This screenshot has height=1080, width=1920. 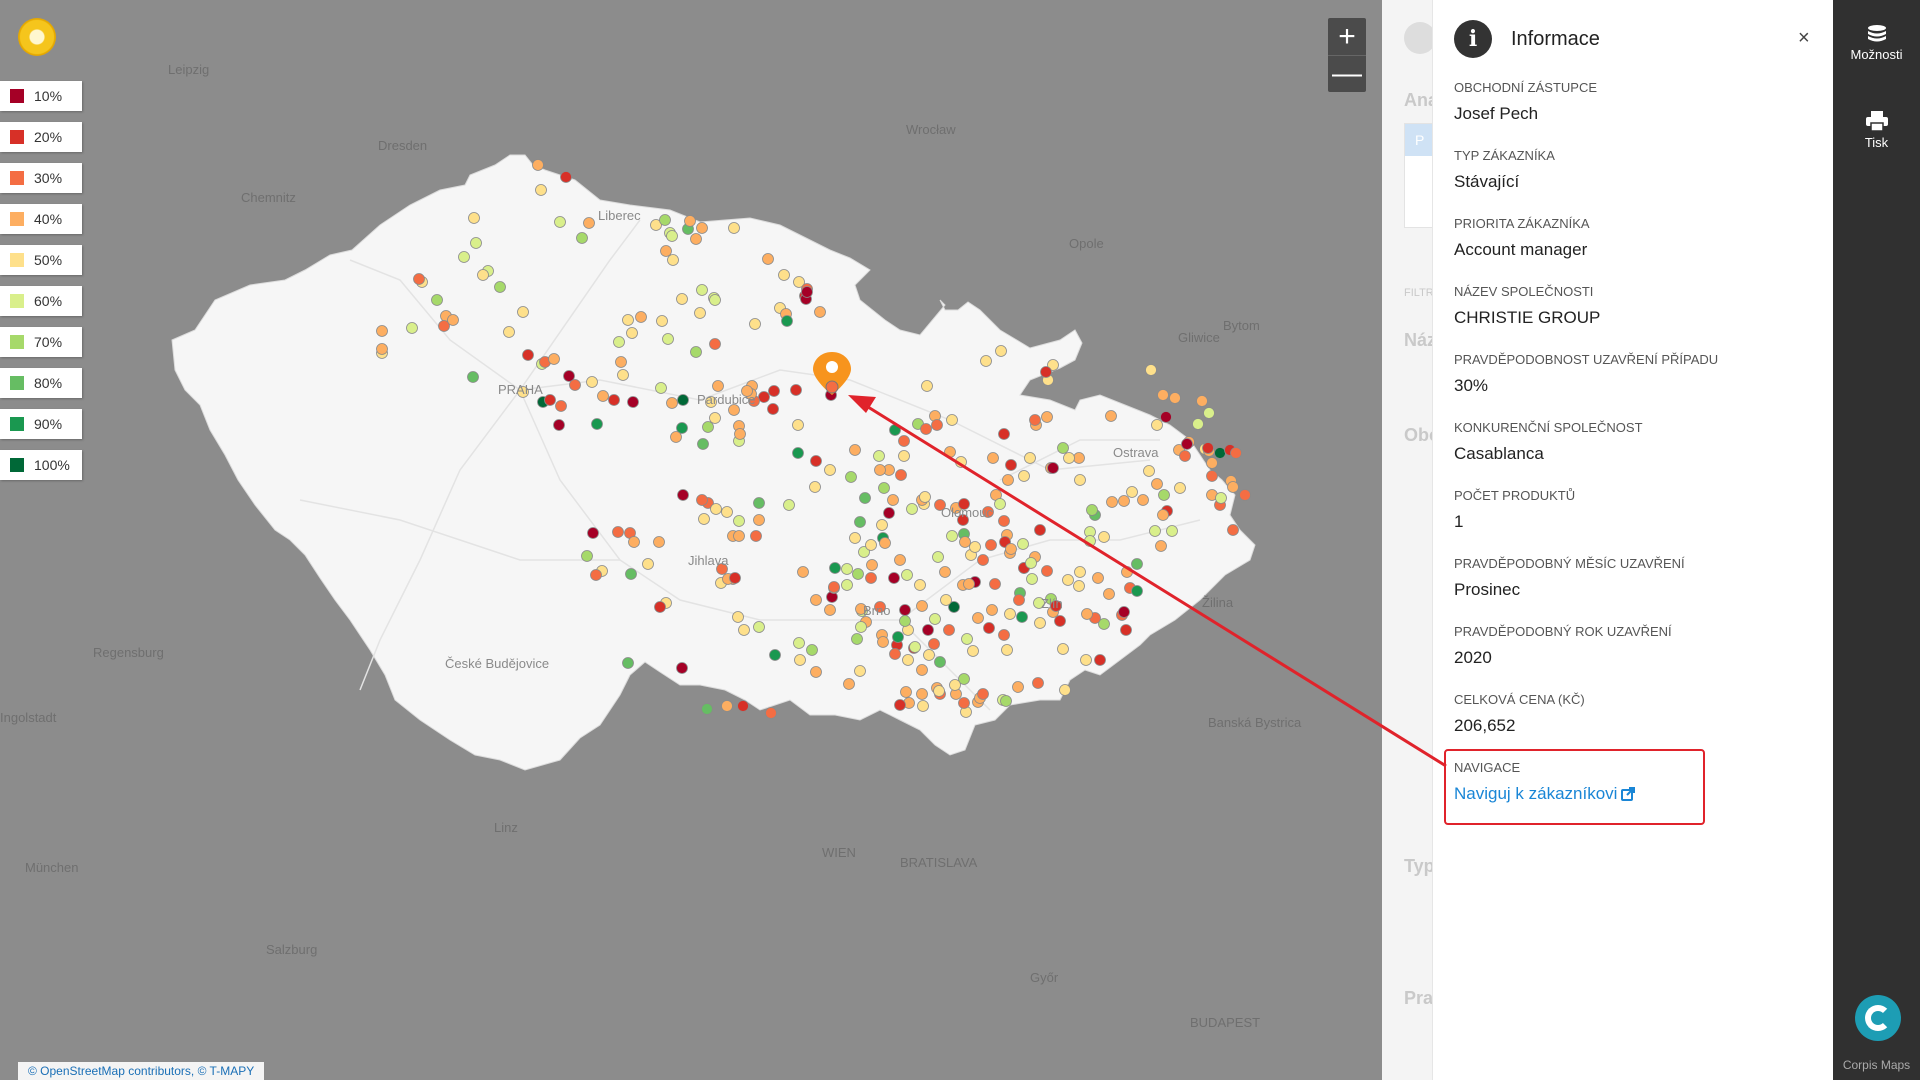 I want to click on options-button: Možnosti, so click(x=1876, y=43).